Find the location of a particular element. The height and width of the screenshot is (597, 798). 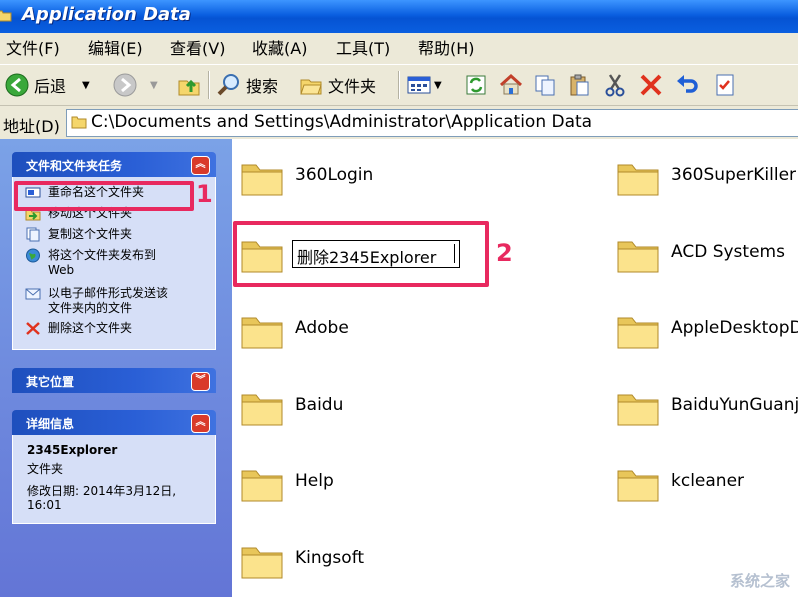

folder-item: Kingsoft is located at coordinates (360, 560).